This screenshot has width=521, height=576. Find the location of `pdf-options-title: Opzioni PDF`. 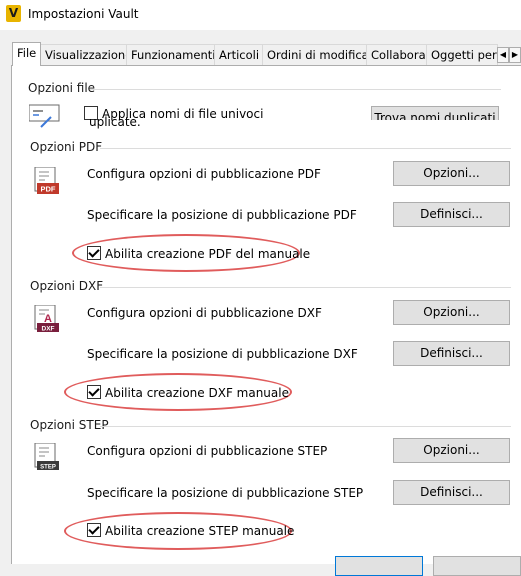

pdf-options-title: Opzioni PDF is located at coordinates (66, 147).